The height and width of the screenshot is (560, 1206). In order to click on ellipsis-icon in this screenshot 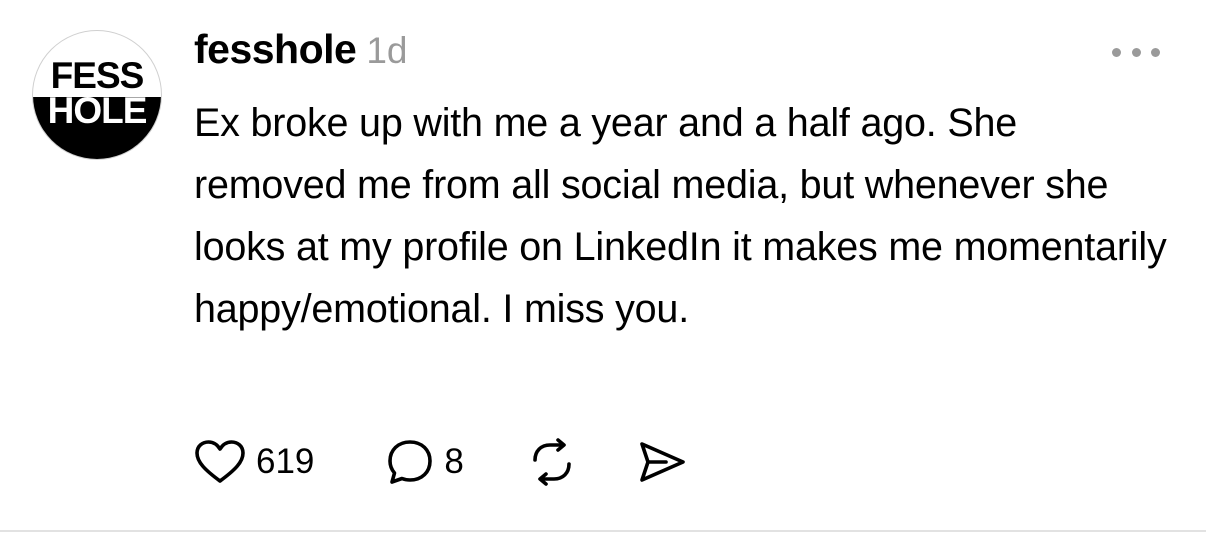, I will do `click(1136, 52)`.